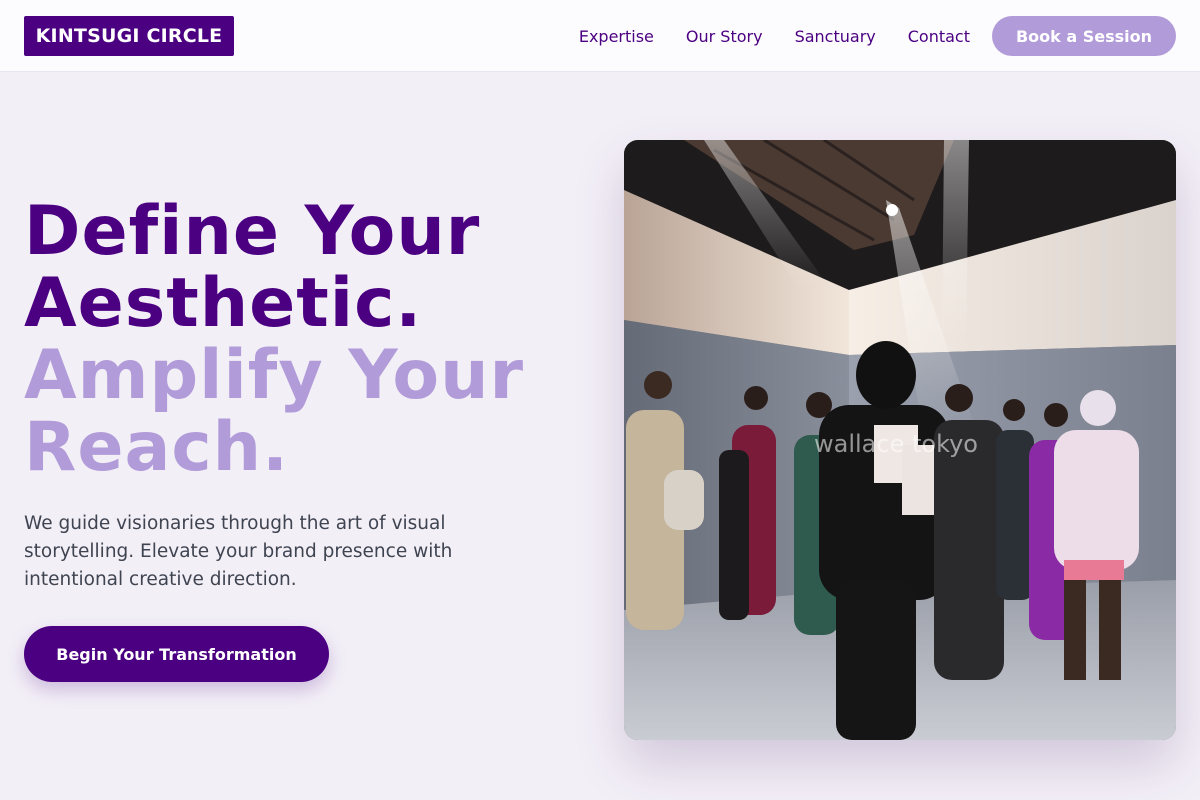  I want to click on nav-link-expertise: Expertise, so click(616, 36).